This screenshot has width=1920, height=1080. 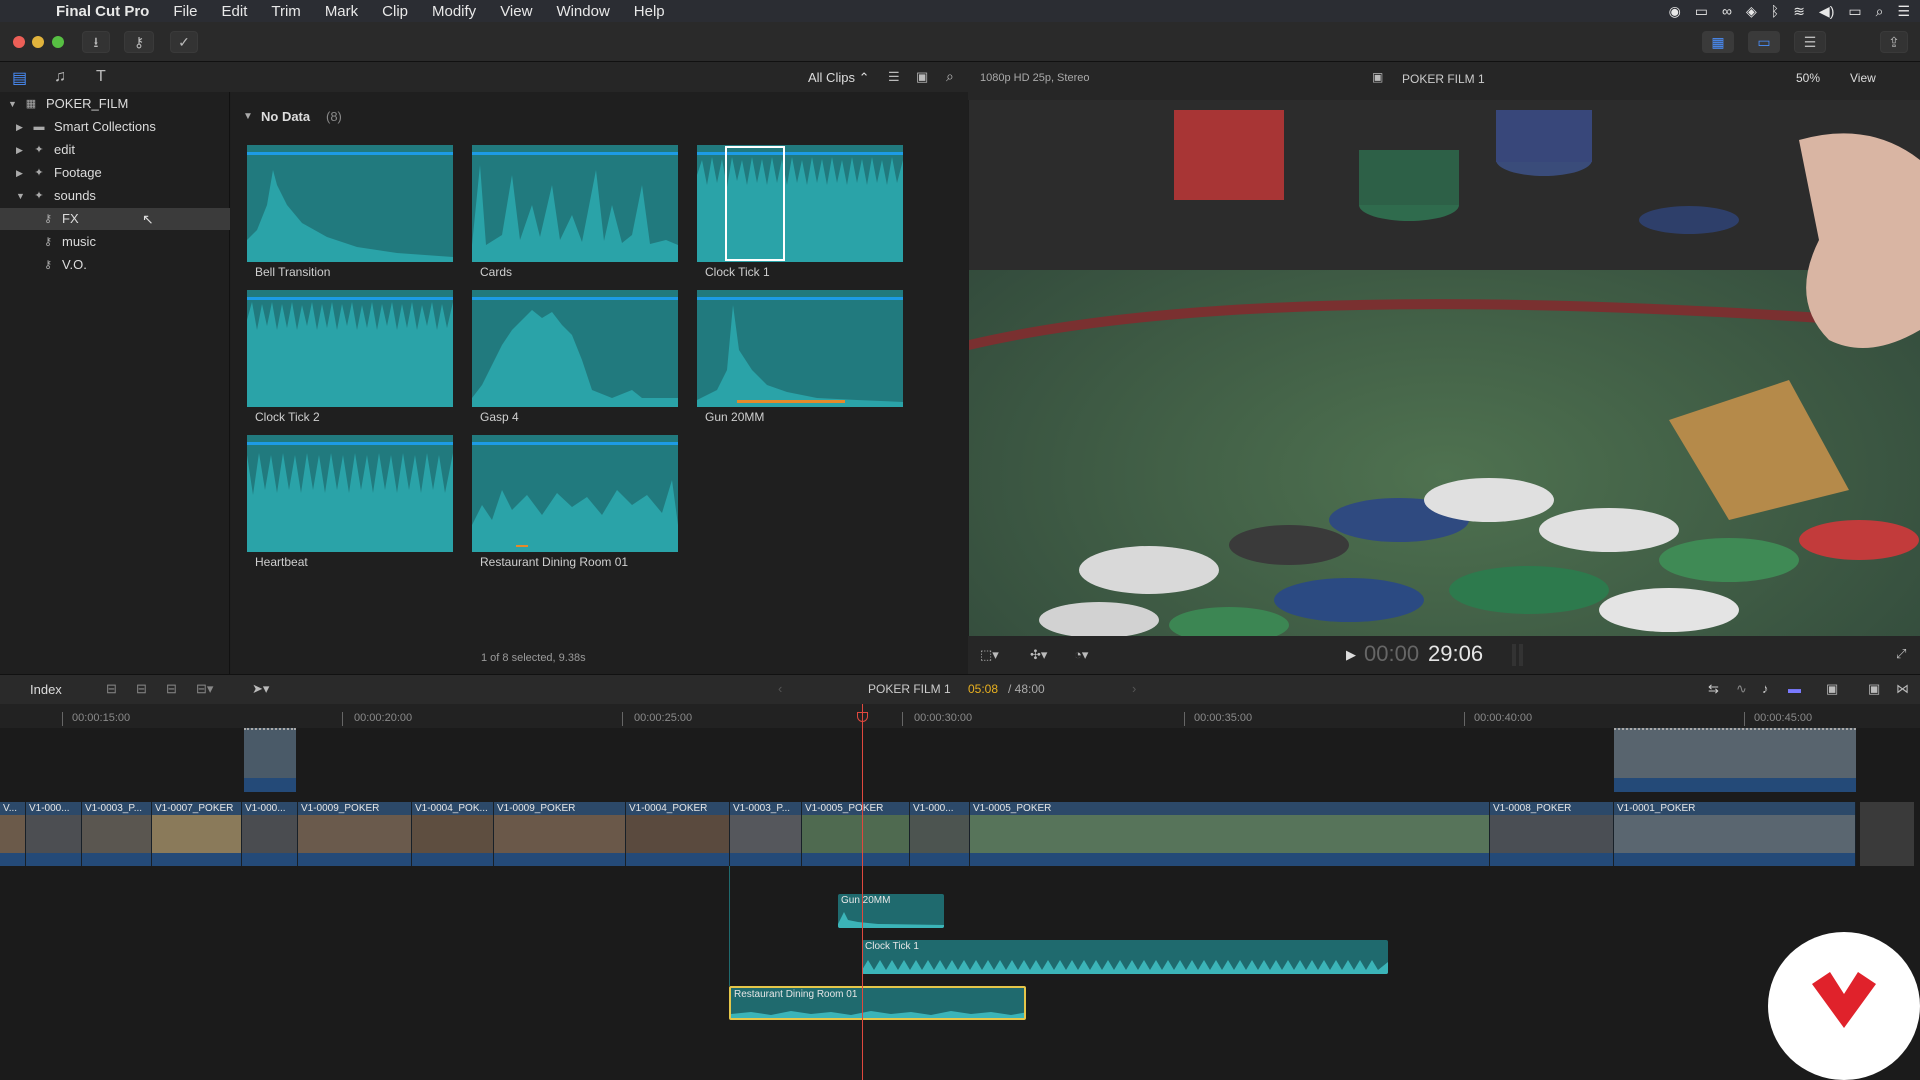 What do you see at coordinates (1799, 11) in the screenshot?
I see `wifi-icon: ≋` at bounding box center [1799, 11].